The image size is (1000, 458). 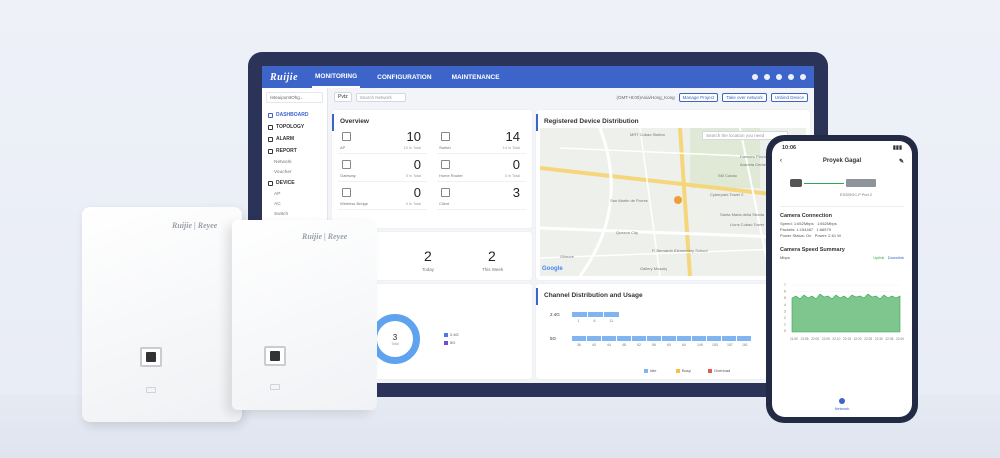 I want to click on take-over-network-button: Take over network, so click(x=744, y=97).